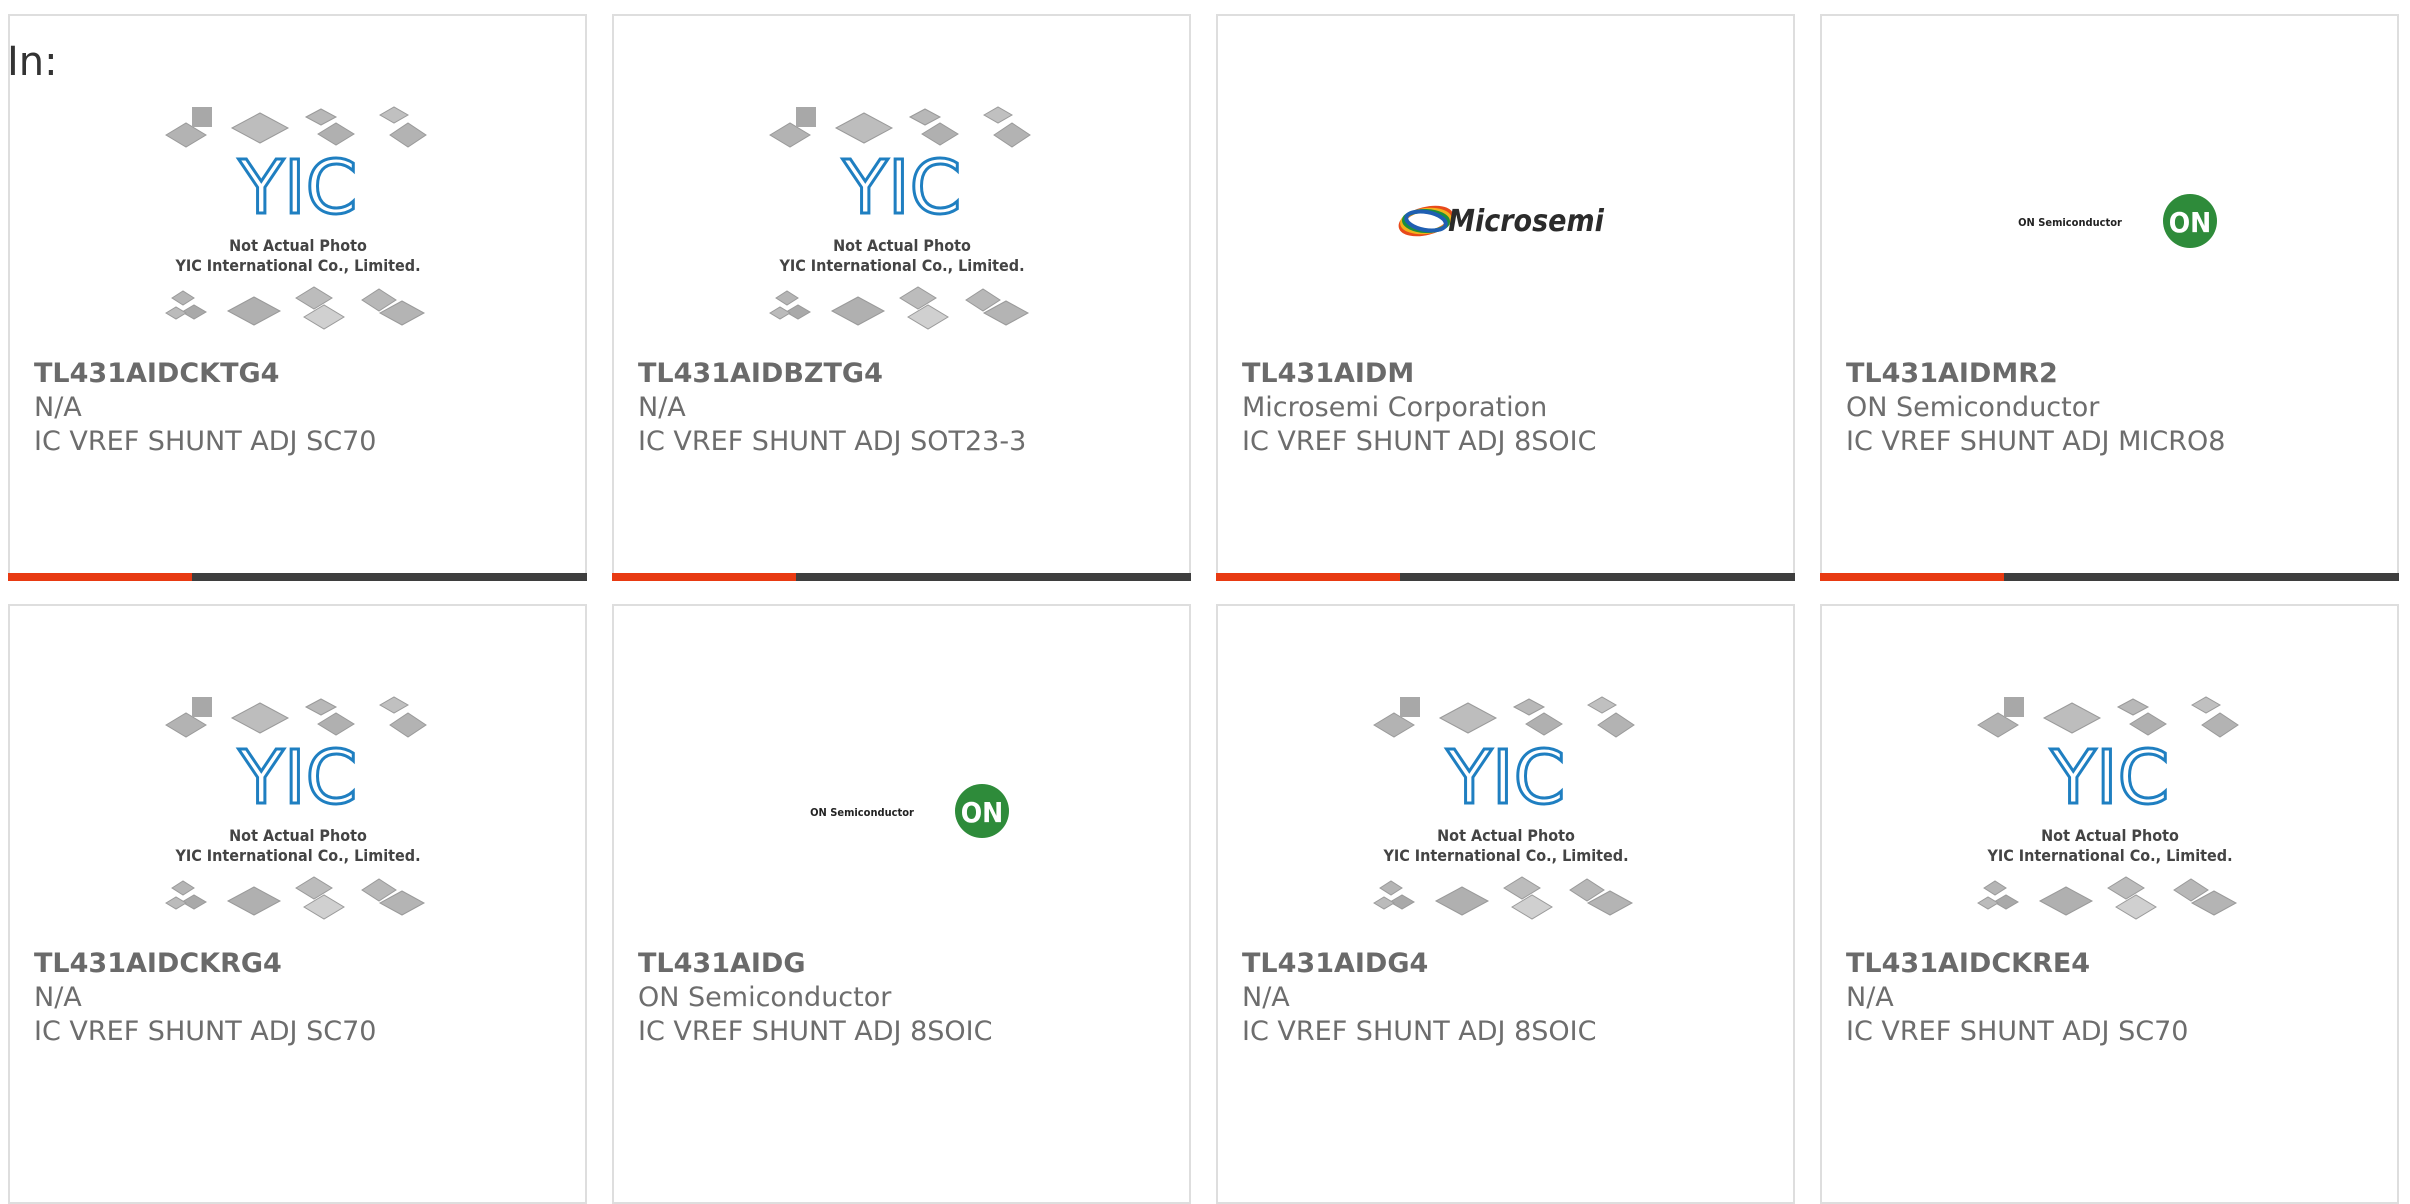 Image resolution: width=2410 pixels, height=1204 pixels. Describe the element at coordinates (205, 408) in the screenshot. I see `product-info: TL431AIDCKTG4 N/A IC VREF SHUNT ADJ SC70` at that location.